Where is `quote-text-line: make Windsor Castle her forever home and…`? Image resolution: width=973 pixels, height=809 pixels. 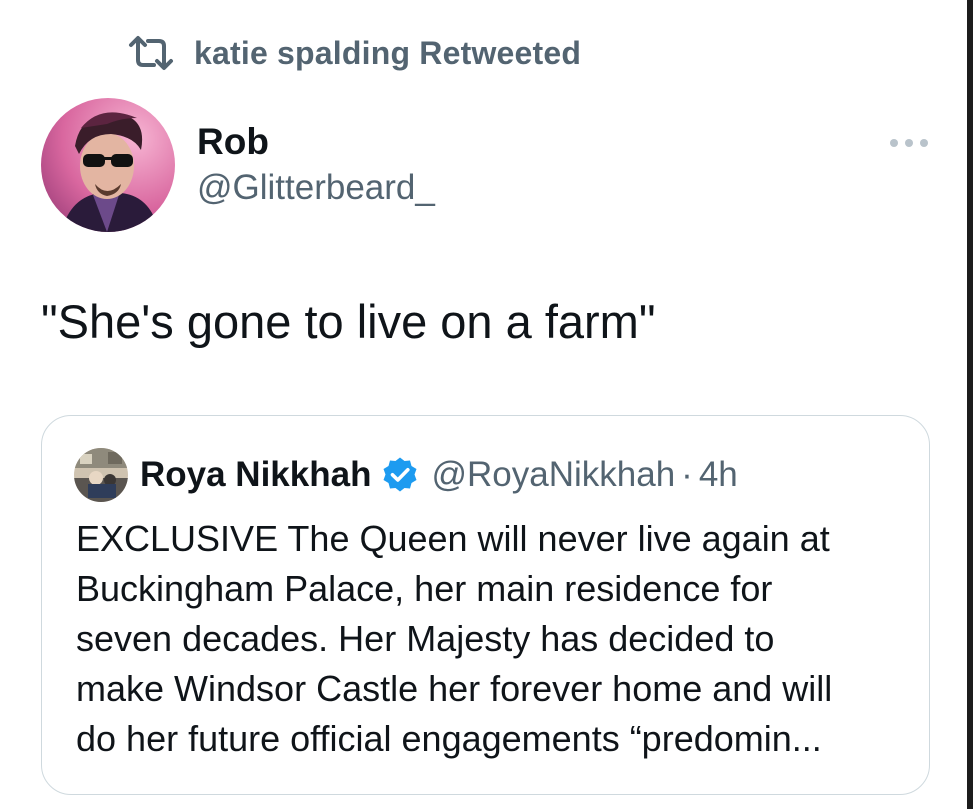
quote-text-line: make Windsor Castle her forever home and… is located at coordinates (454, 688).